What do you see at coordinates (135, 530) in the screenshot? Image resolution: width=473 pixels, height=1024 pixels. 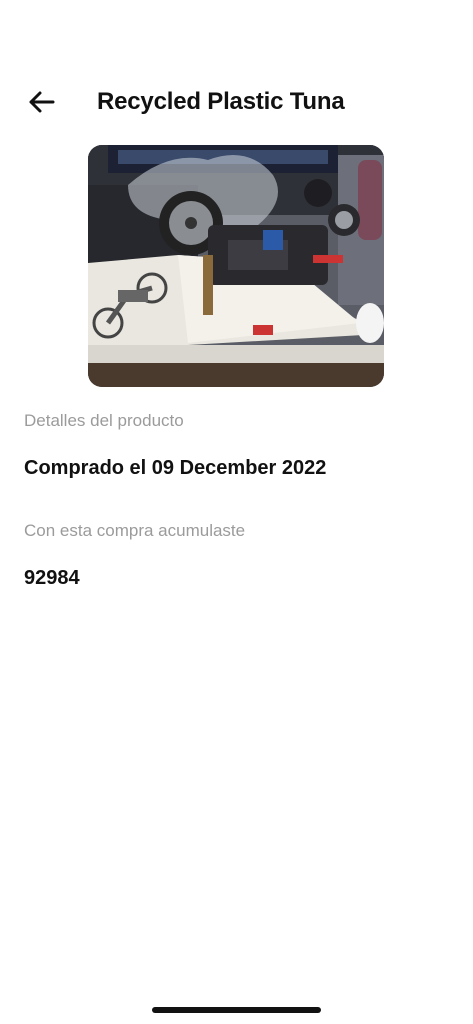 I see `accumulated-label: Con esta compra acumulaste` at bounding box center [135, 530].